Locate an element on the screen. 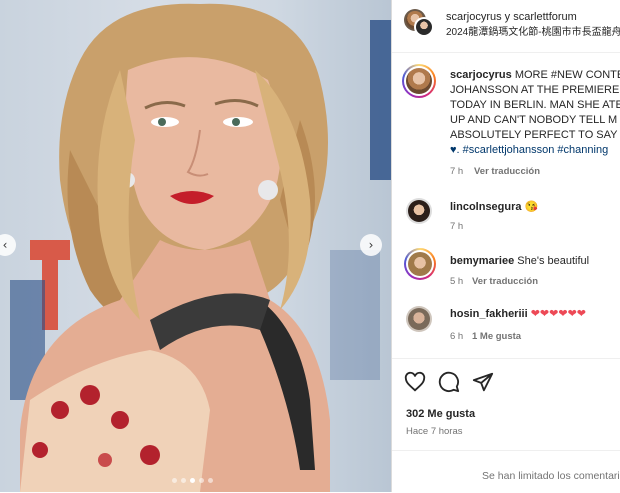 The width and height of the screenshot is (620, 493). heart-icon is located at coordinates (415, 382).